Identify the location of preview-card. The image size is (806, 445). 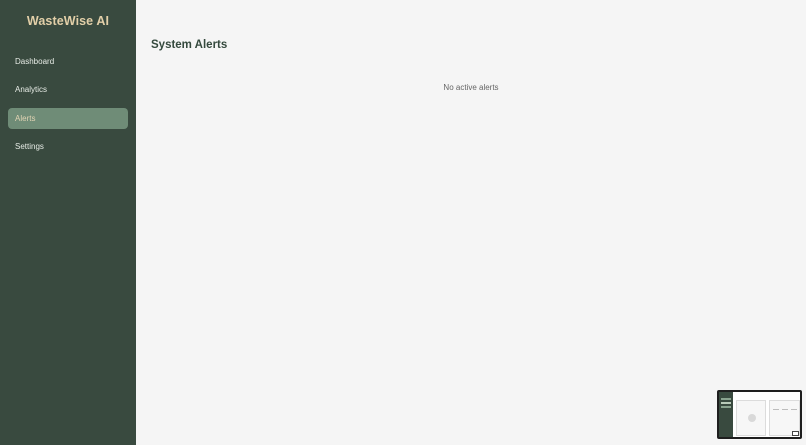
(751, 418).